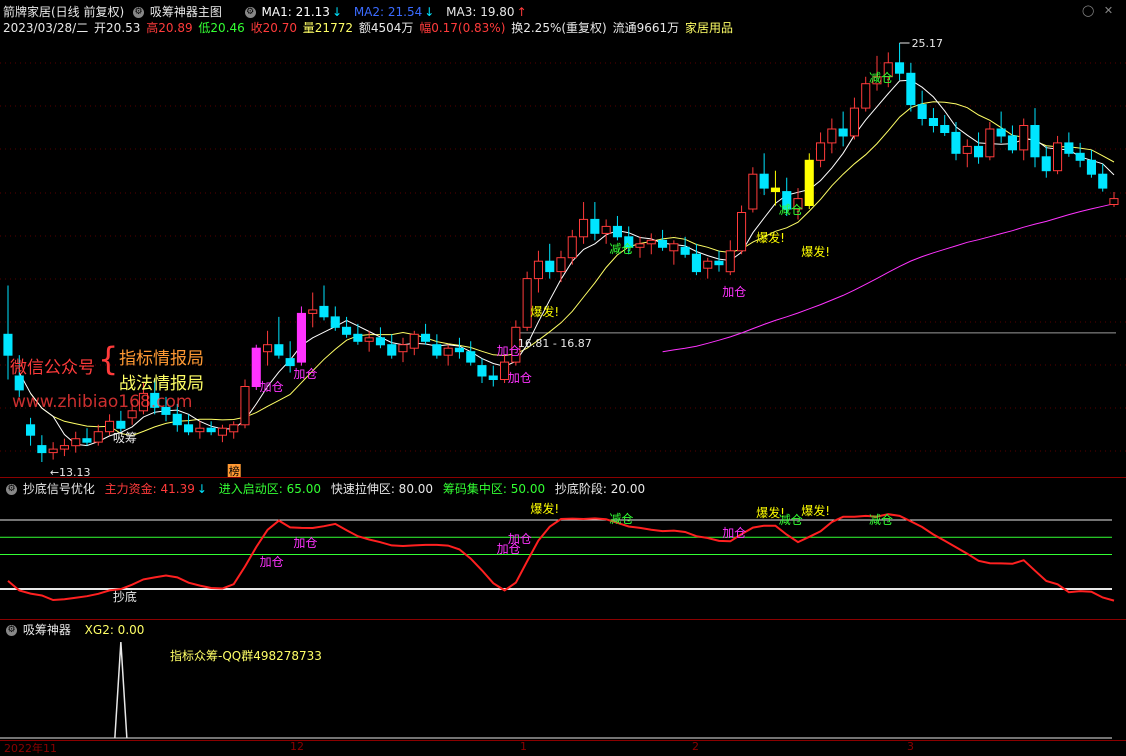  Describe the element at coordinates (523, 746) in the screenshot. I see `xaxis-label-1: 1` at that location.